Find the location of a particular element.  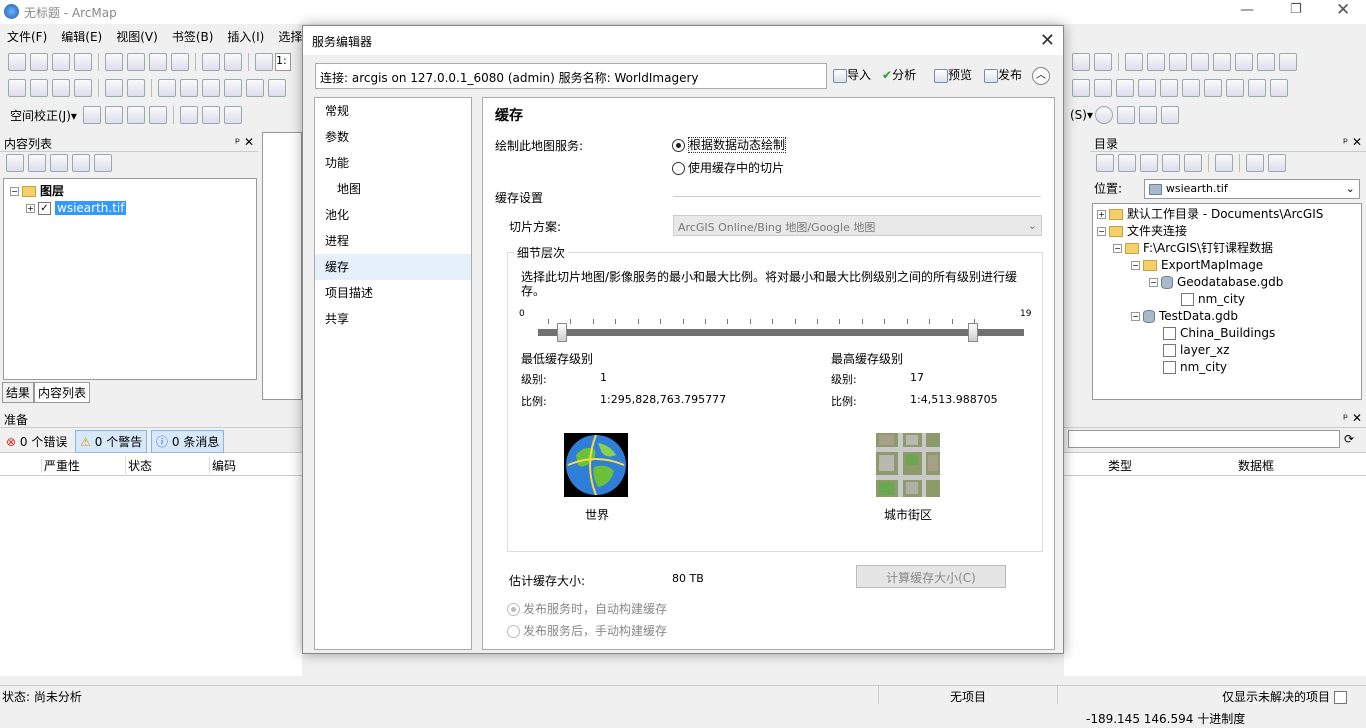

select-elements-icon is located at coordinates (255, 88).